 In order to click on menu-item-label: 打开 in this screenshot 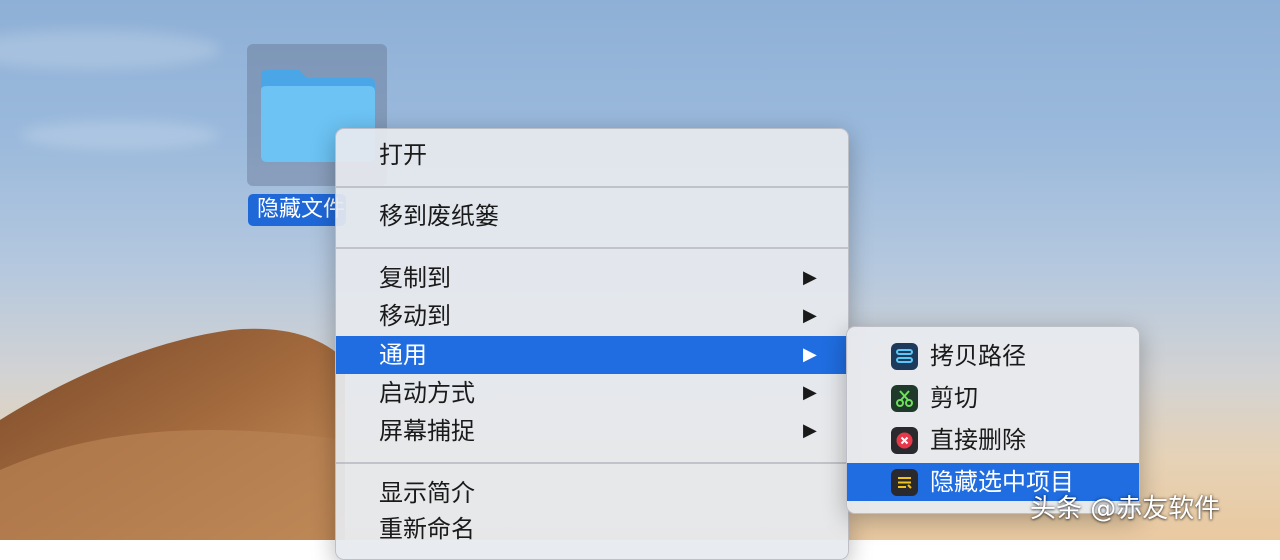, I will do `click(403, 155)`.